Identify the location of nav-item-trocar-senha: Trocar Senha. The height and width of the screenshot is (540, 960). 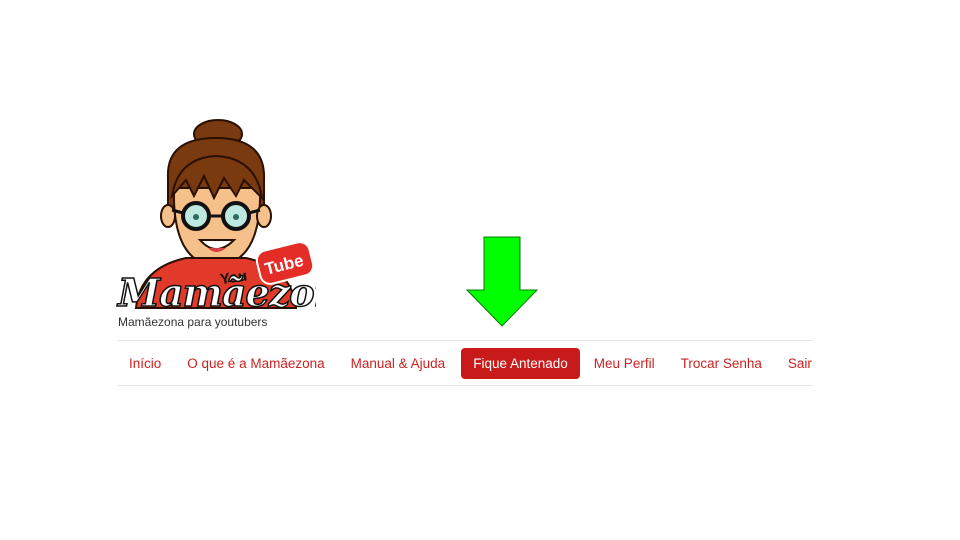
(721, 363).